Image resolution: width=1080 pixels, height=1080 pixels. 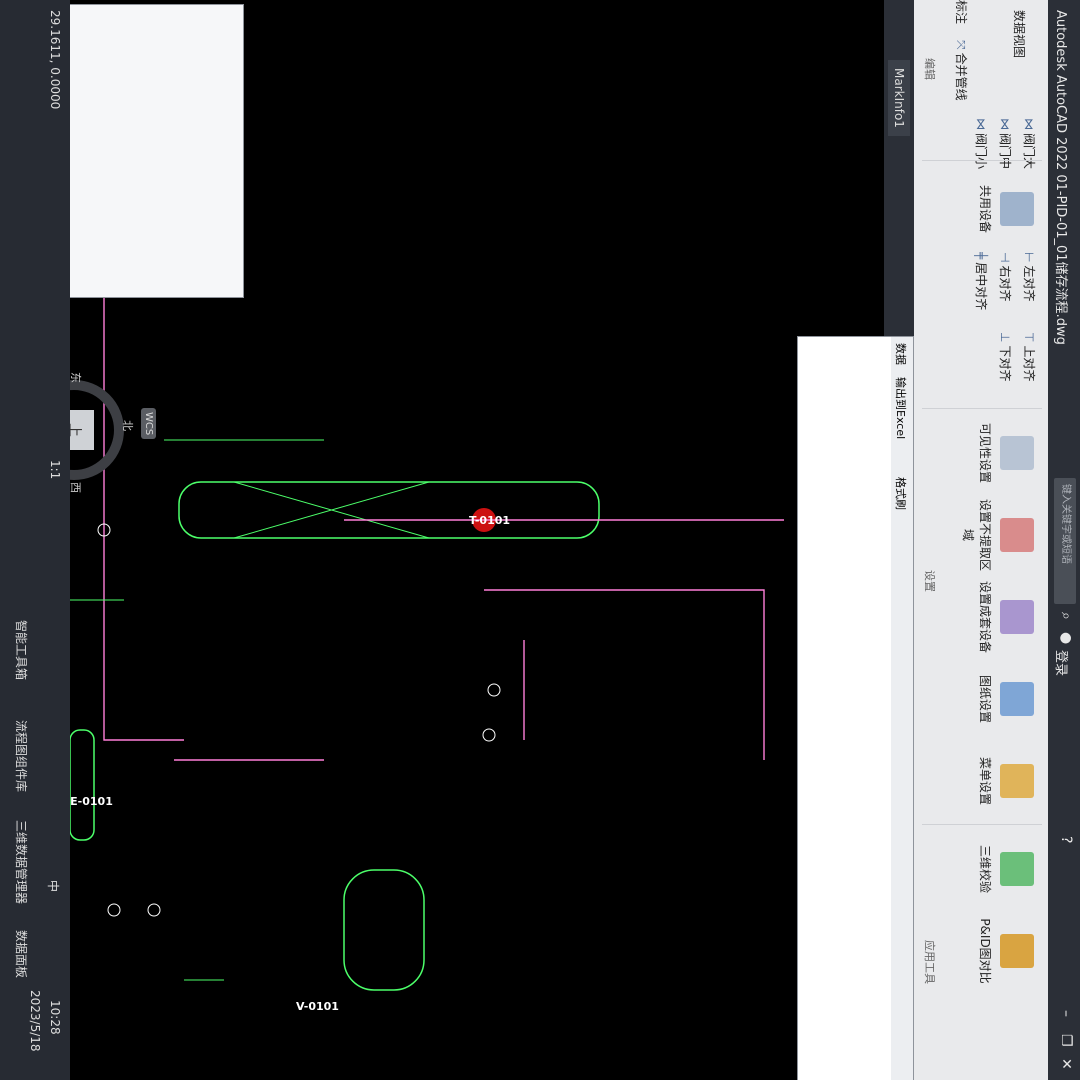 What do you see at coordinates (1005, 257) in the screenshot?
I see `align-right-icon: ⊣` at bounding box center [1005, 257].